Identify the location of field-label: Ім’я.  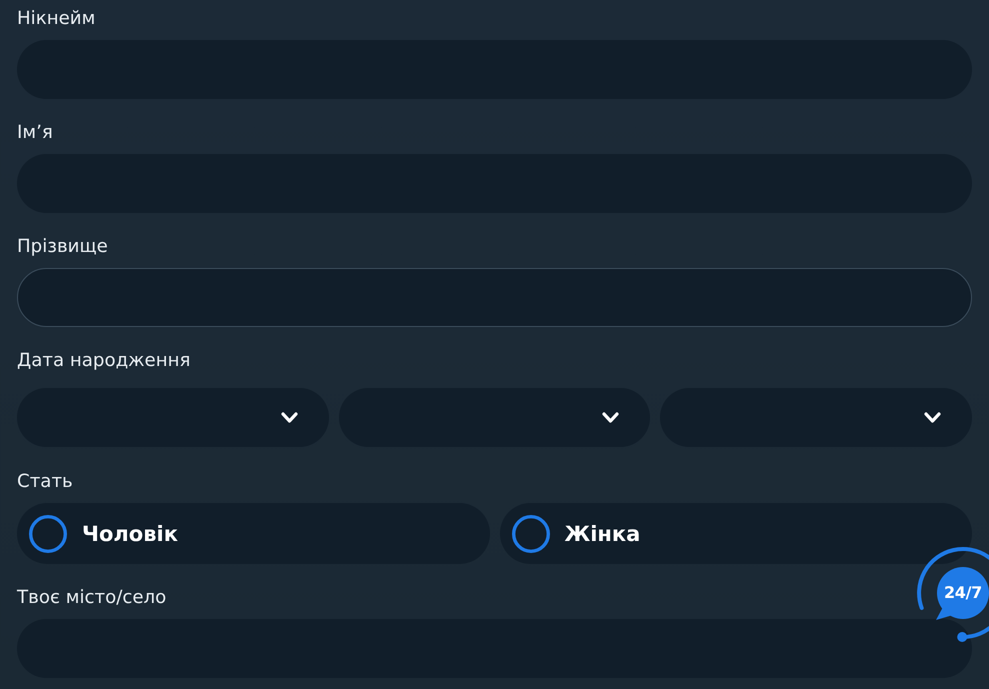
(35, 132).